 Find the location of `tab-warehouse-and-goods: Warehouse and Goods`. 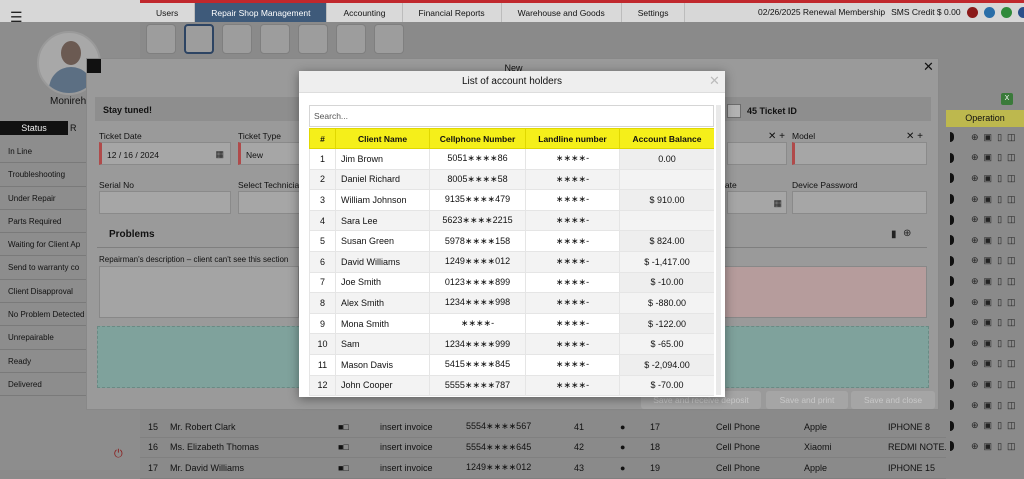

tab-warehouse-and-goods: Warehouse and Goods is located at coordinates (561, 12).